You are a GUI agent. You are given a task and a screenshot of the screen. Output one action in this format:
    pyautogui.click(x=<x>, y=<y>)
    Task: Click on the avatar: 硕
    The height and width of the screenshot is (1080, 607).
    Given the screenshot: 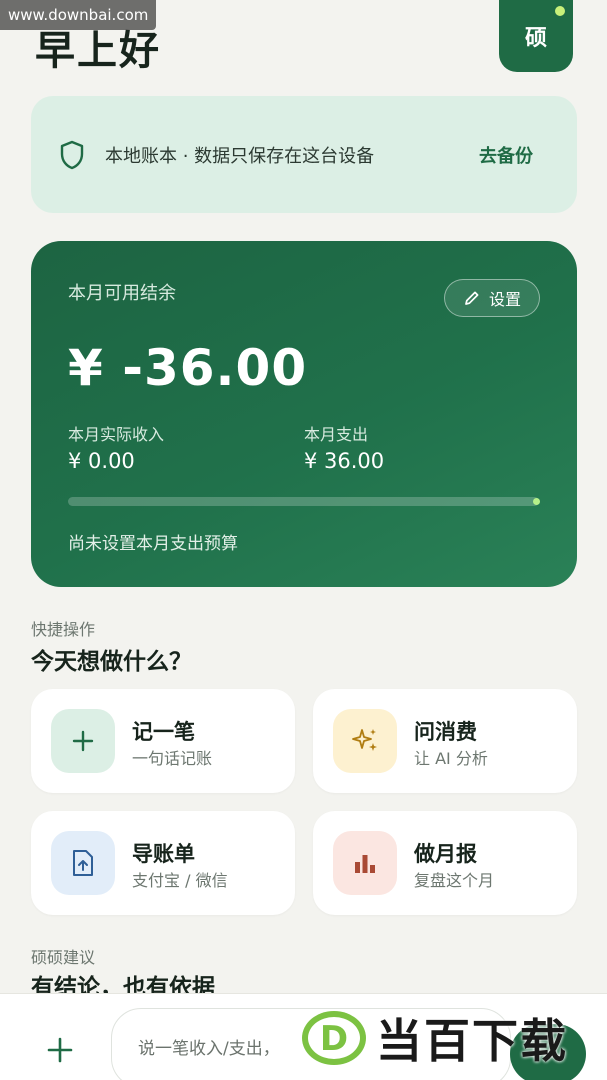 What is the action you would take?
    pyautogui.click(x=536, y=36)
    